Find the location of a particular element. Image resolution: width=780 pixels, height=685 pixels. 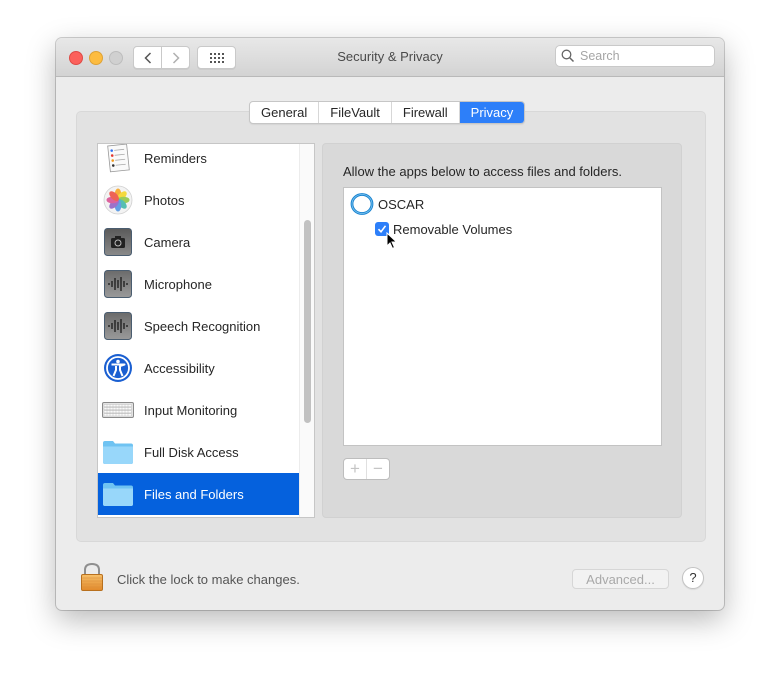

category-item-speech-recognition: Speech Recognition is located at coordinates (198, 326).